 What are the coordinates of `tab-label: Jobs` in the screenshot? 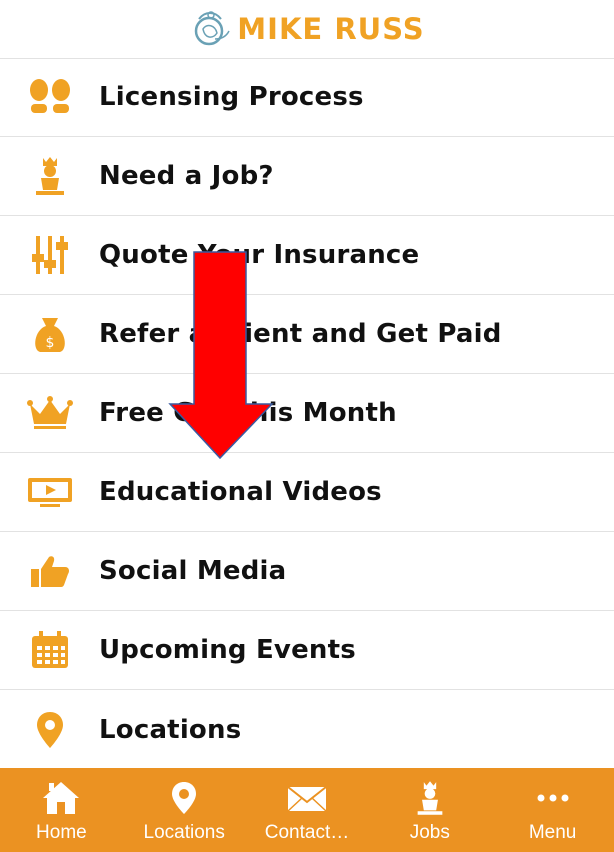 It's located at (429, 832).